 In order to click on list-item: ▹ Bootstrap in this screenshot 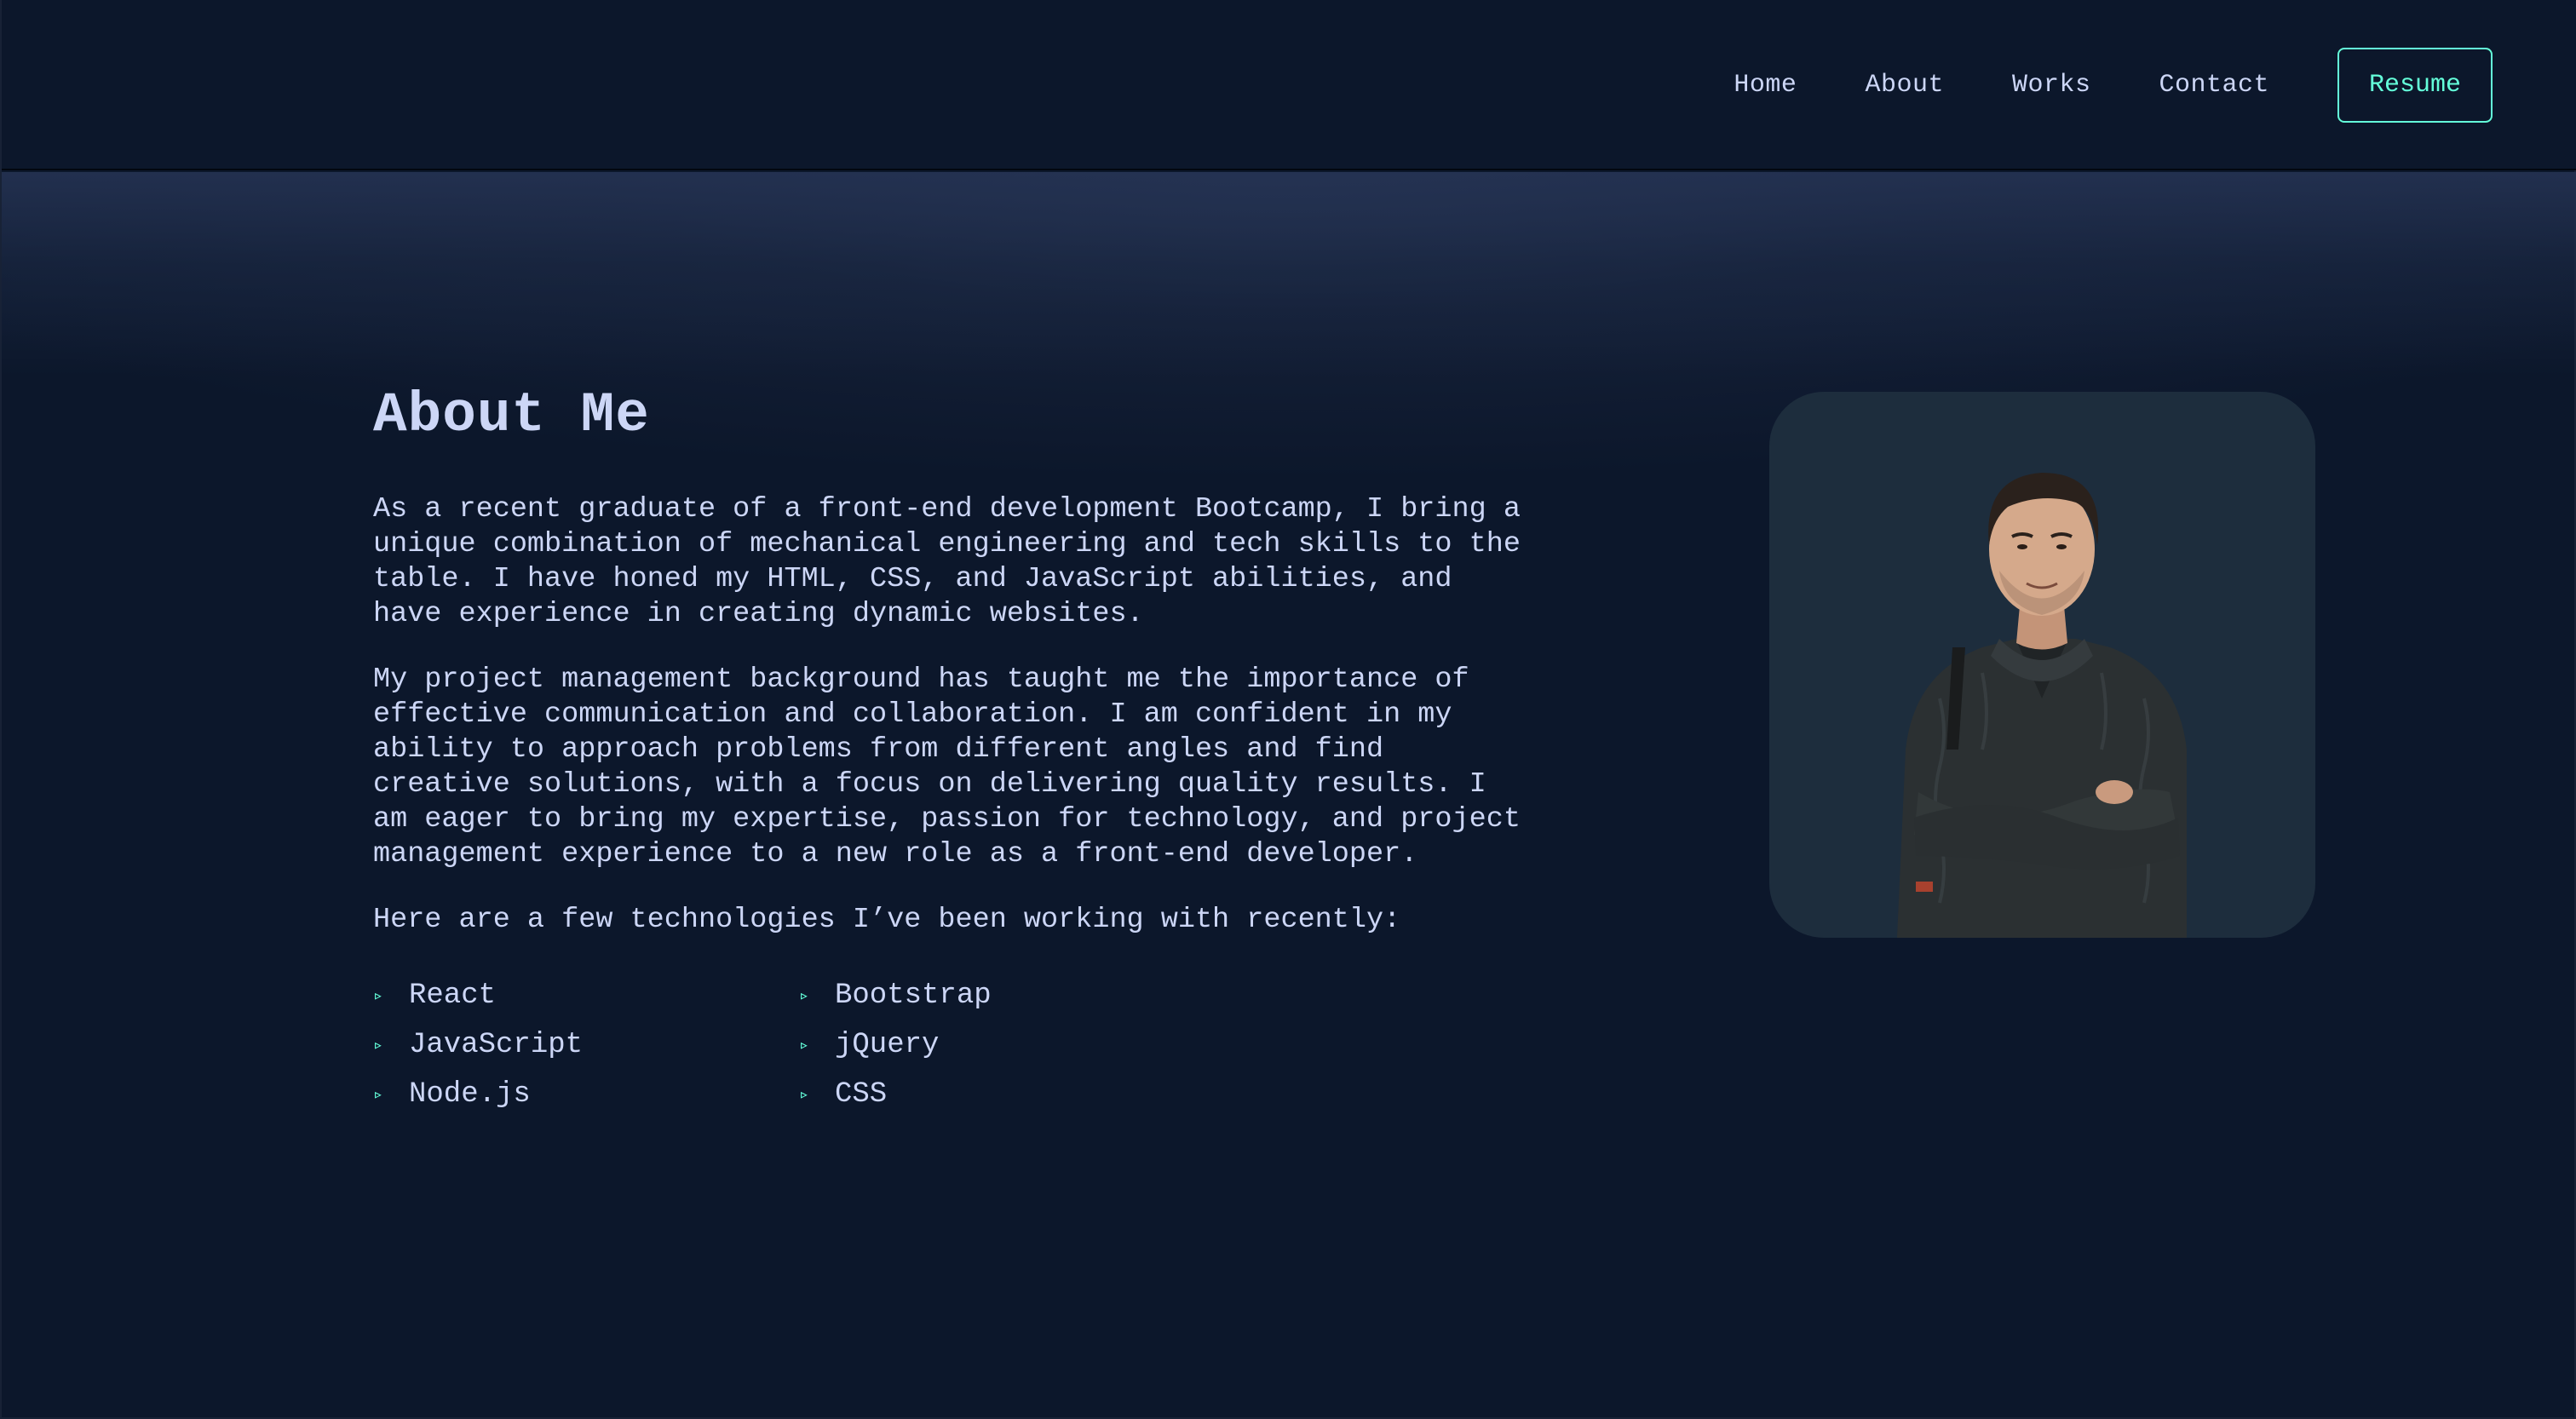, I will do `click(927, 996)`.